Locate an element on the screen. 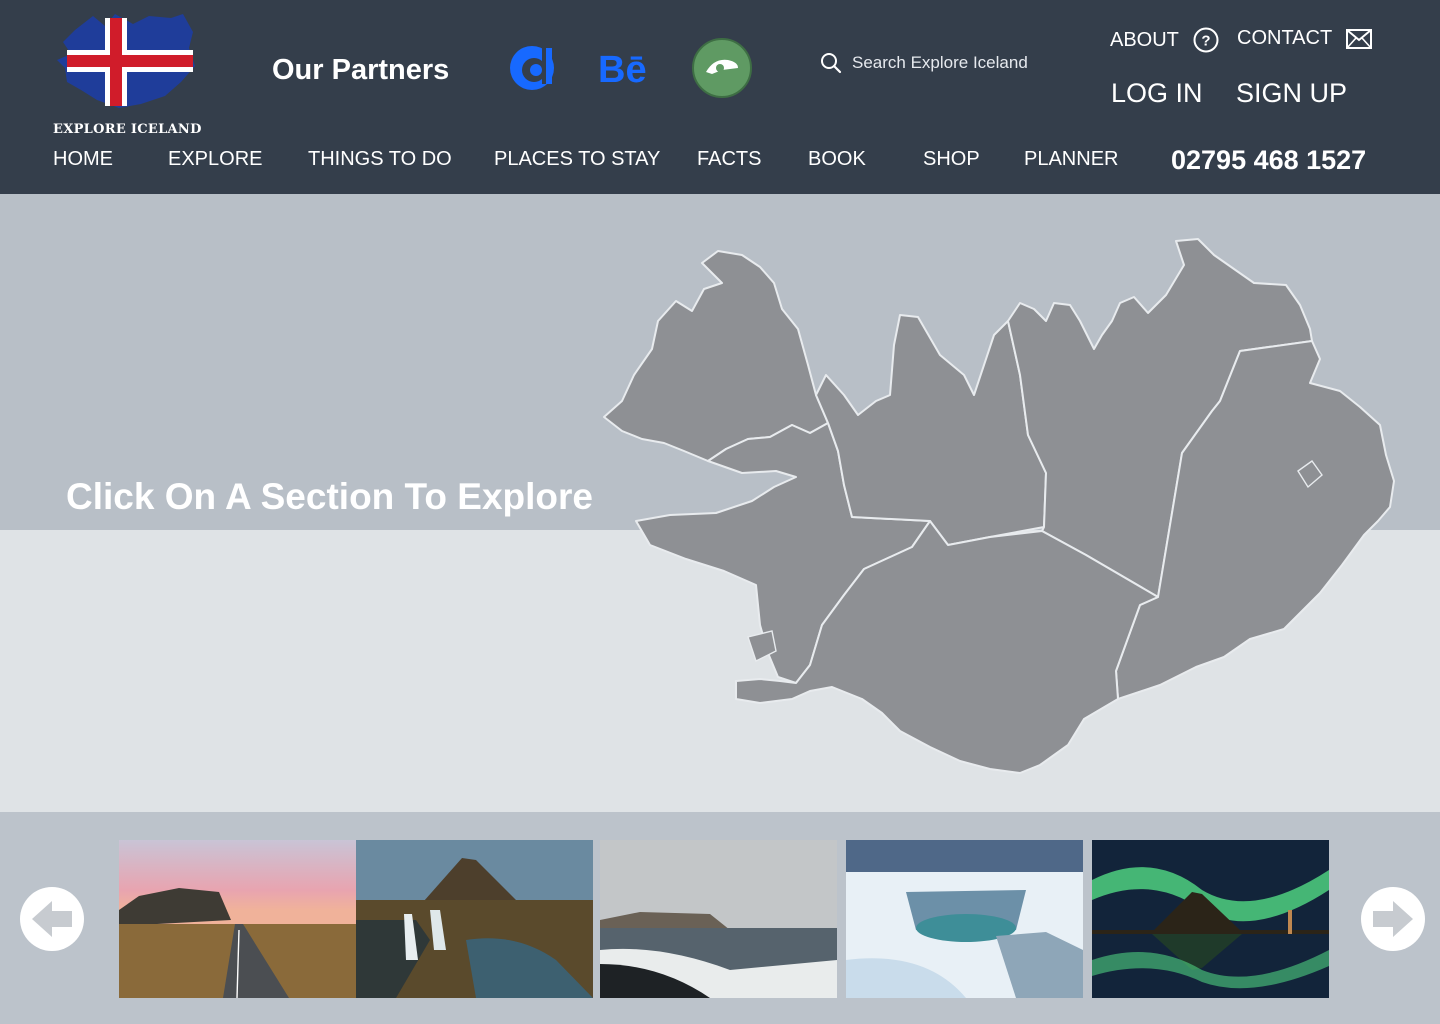 This screenshot has width=1440, height=1024. carousel-next-button is located at coordinates (1393, 919).